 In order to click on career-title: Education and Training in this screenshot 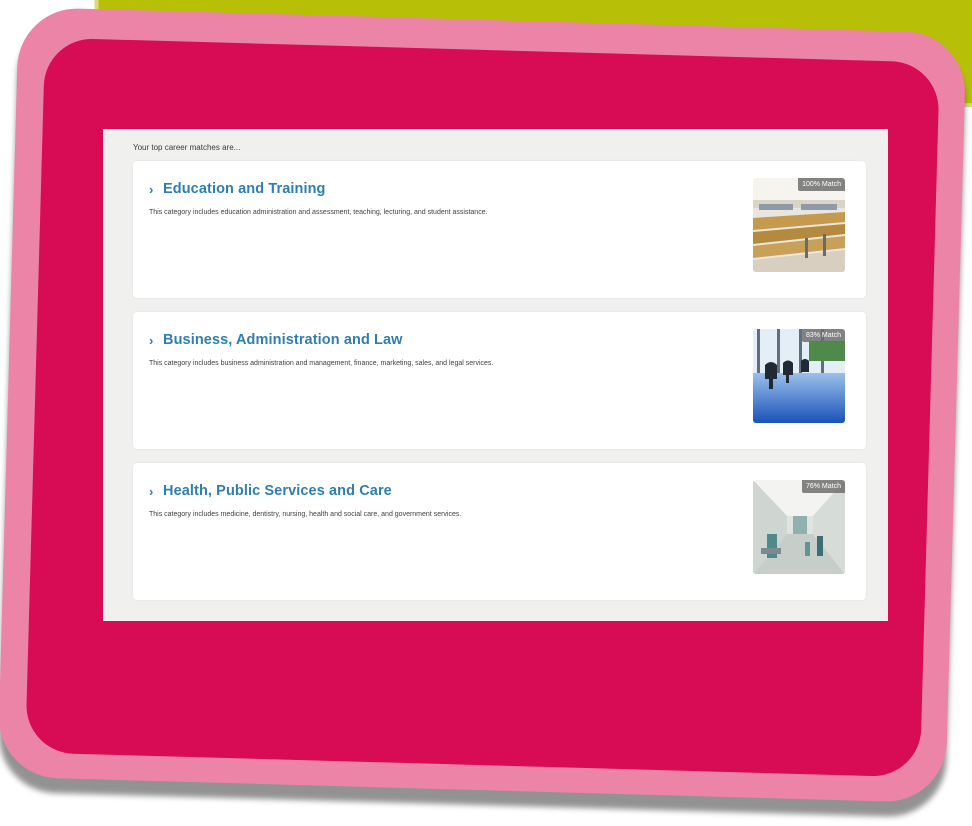, I will do `click(244, 189)`.